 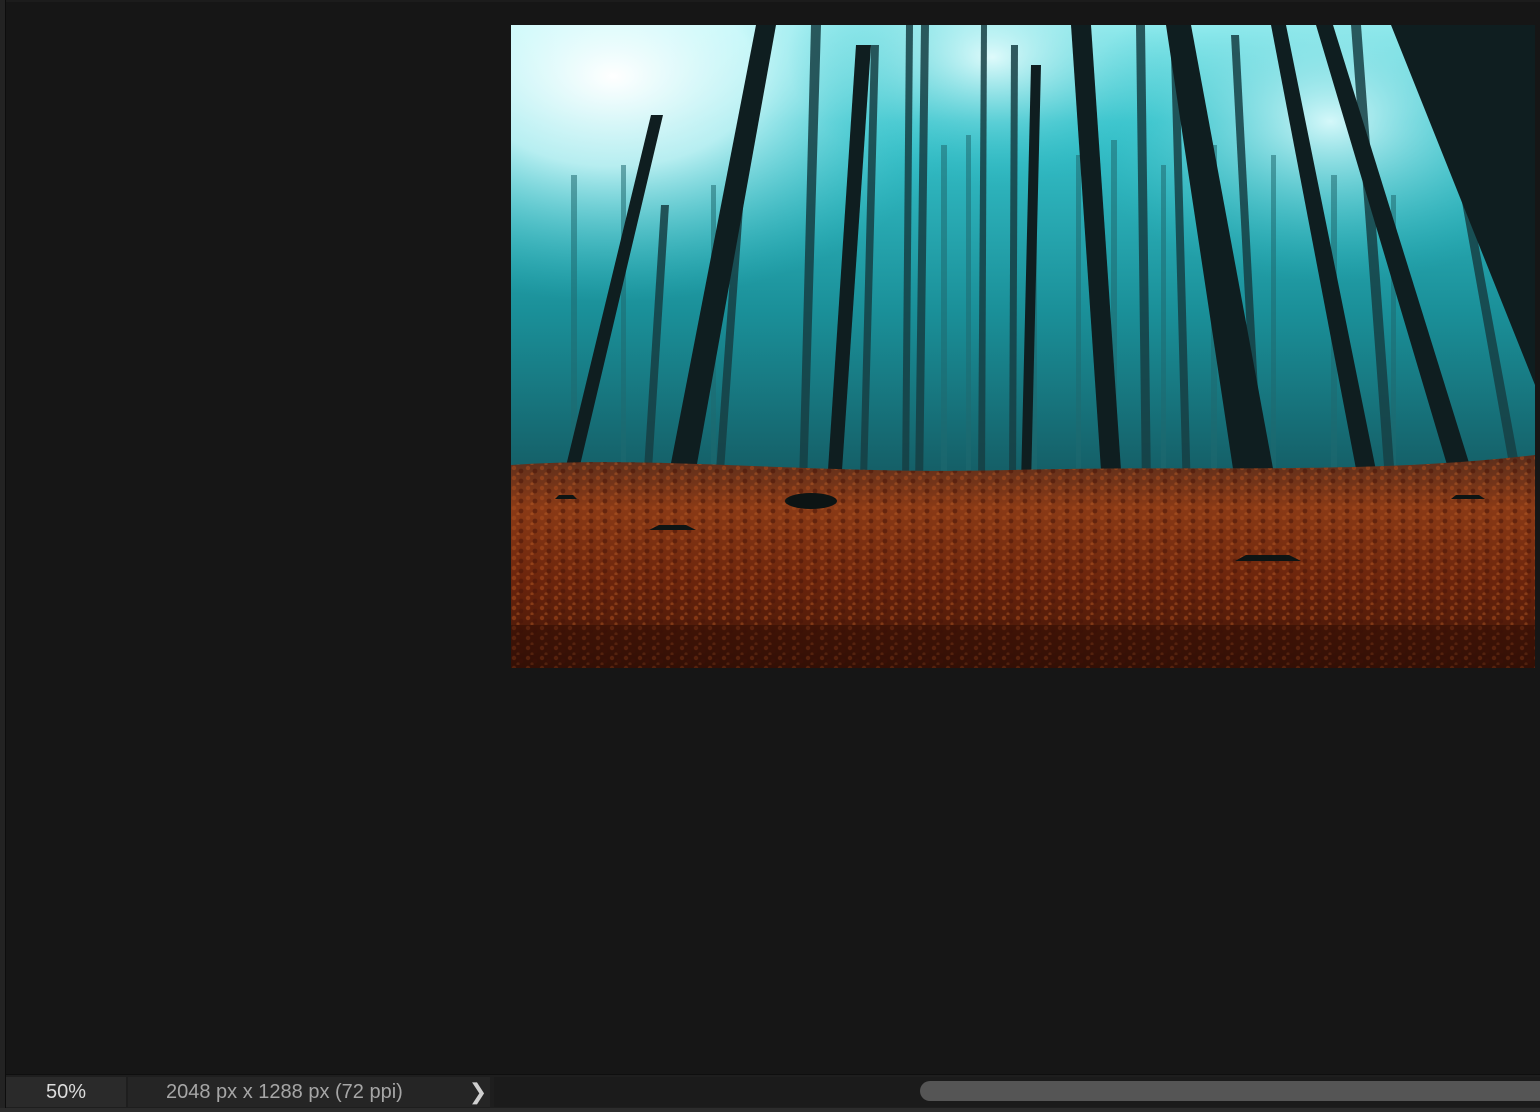 I want to click on horizontal-scroll-thumb, so click(x=1230, y=1091).